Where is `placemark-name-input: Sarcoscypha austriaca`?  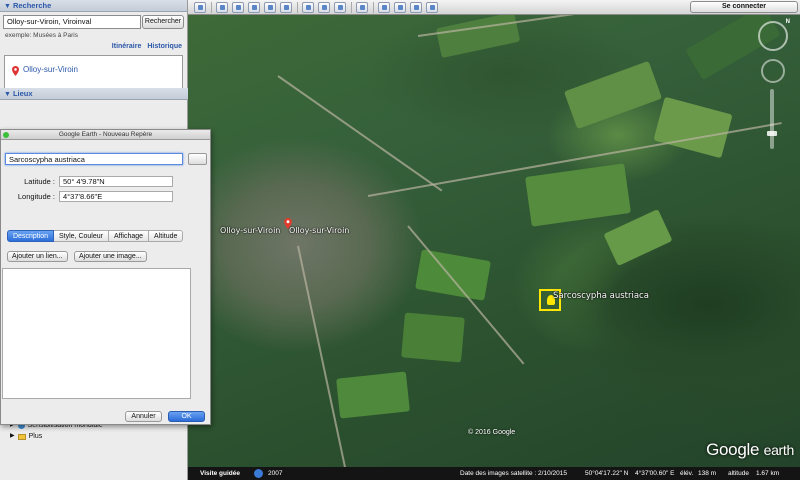 placemark-name-input: Sarcoscypha austriaca is located at coordinates (94, 159).